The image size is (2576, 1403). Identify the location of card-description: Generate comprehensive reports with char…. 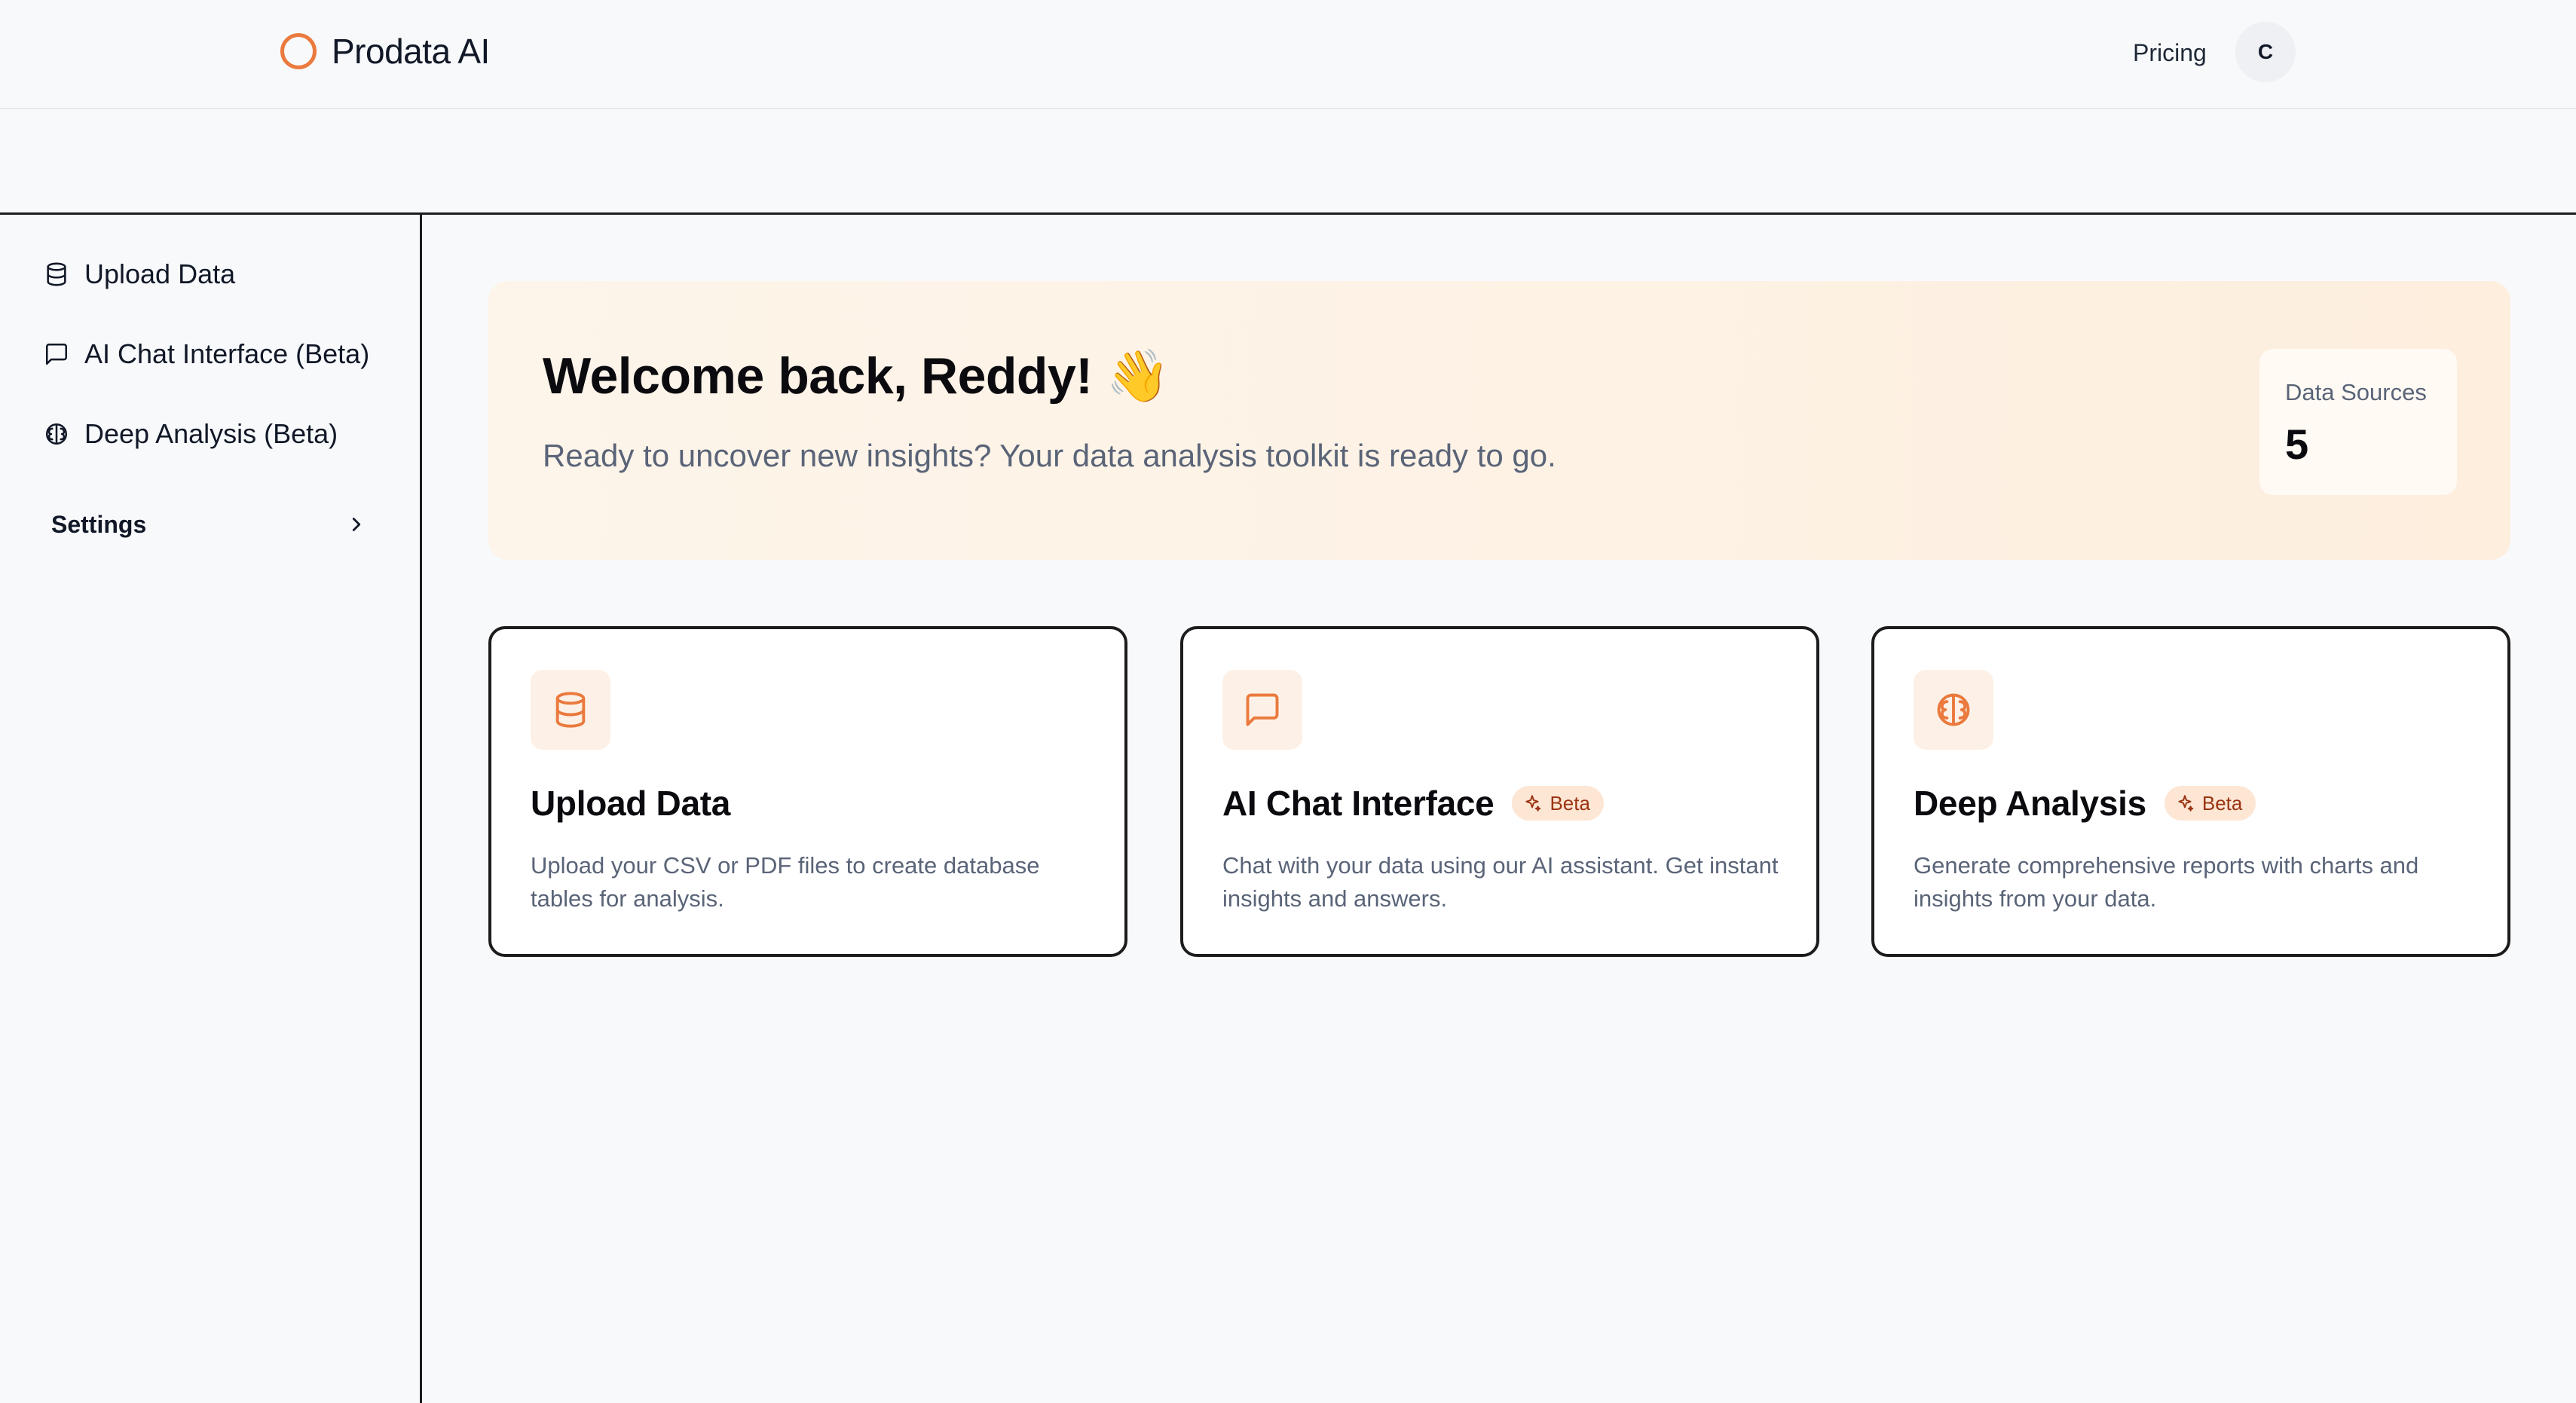
(2166, 882).